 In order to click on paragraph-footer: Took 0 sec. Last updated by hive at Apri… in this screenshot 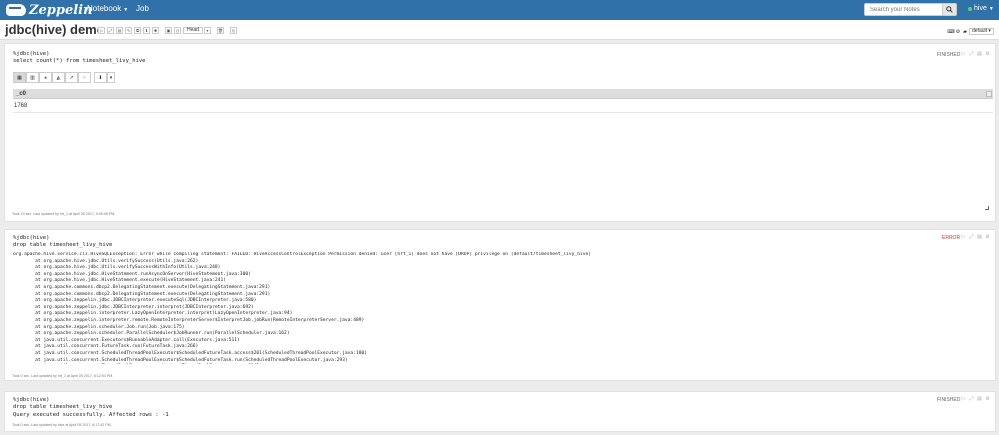, I will do `click(62, 425)`.